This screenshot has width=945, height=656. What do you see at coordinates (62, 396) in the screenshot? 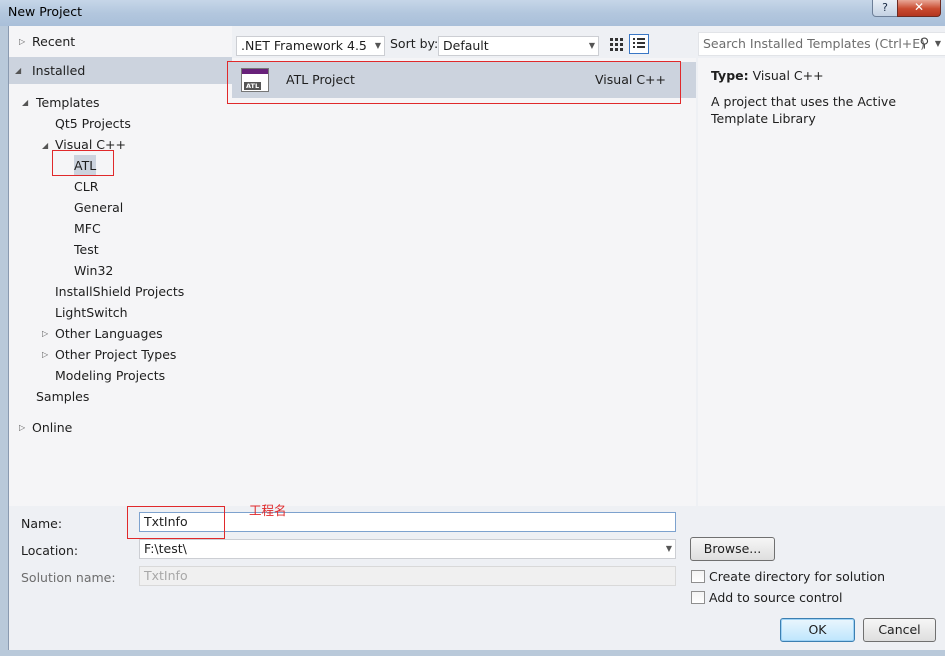
I see `tree-node-samples: Samples` at bounding box center [62, 396].